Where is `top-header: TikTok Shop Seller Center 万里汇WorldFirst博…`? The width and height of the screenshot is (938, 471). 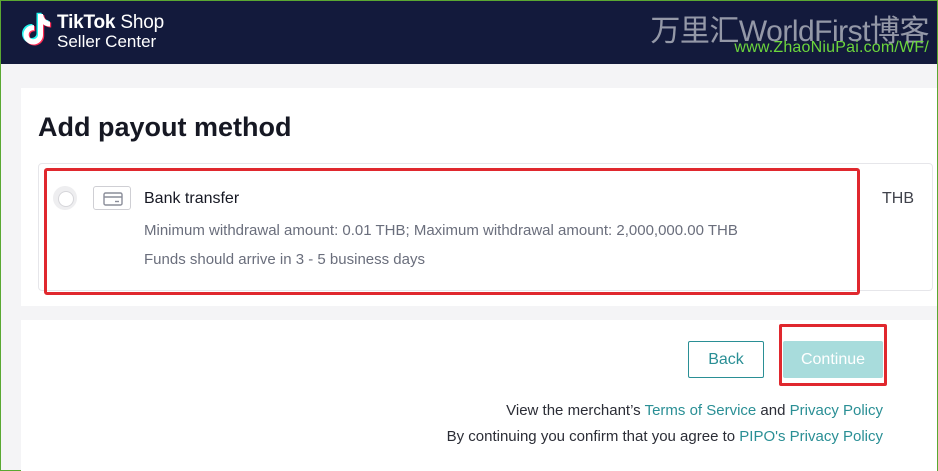
top-header: TikTok Shop Seller Center 万里汇WorldFirst博… is located at coordinates (469, 32).